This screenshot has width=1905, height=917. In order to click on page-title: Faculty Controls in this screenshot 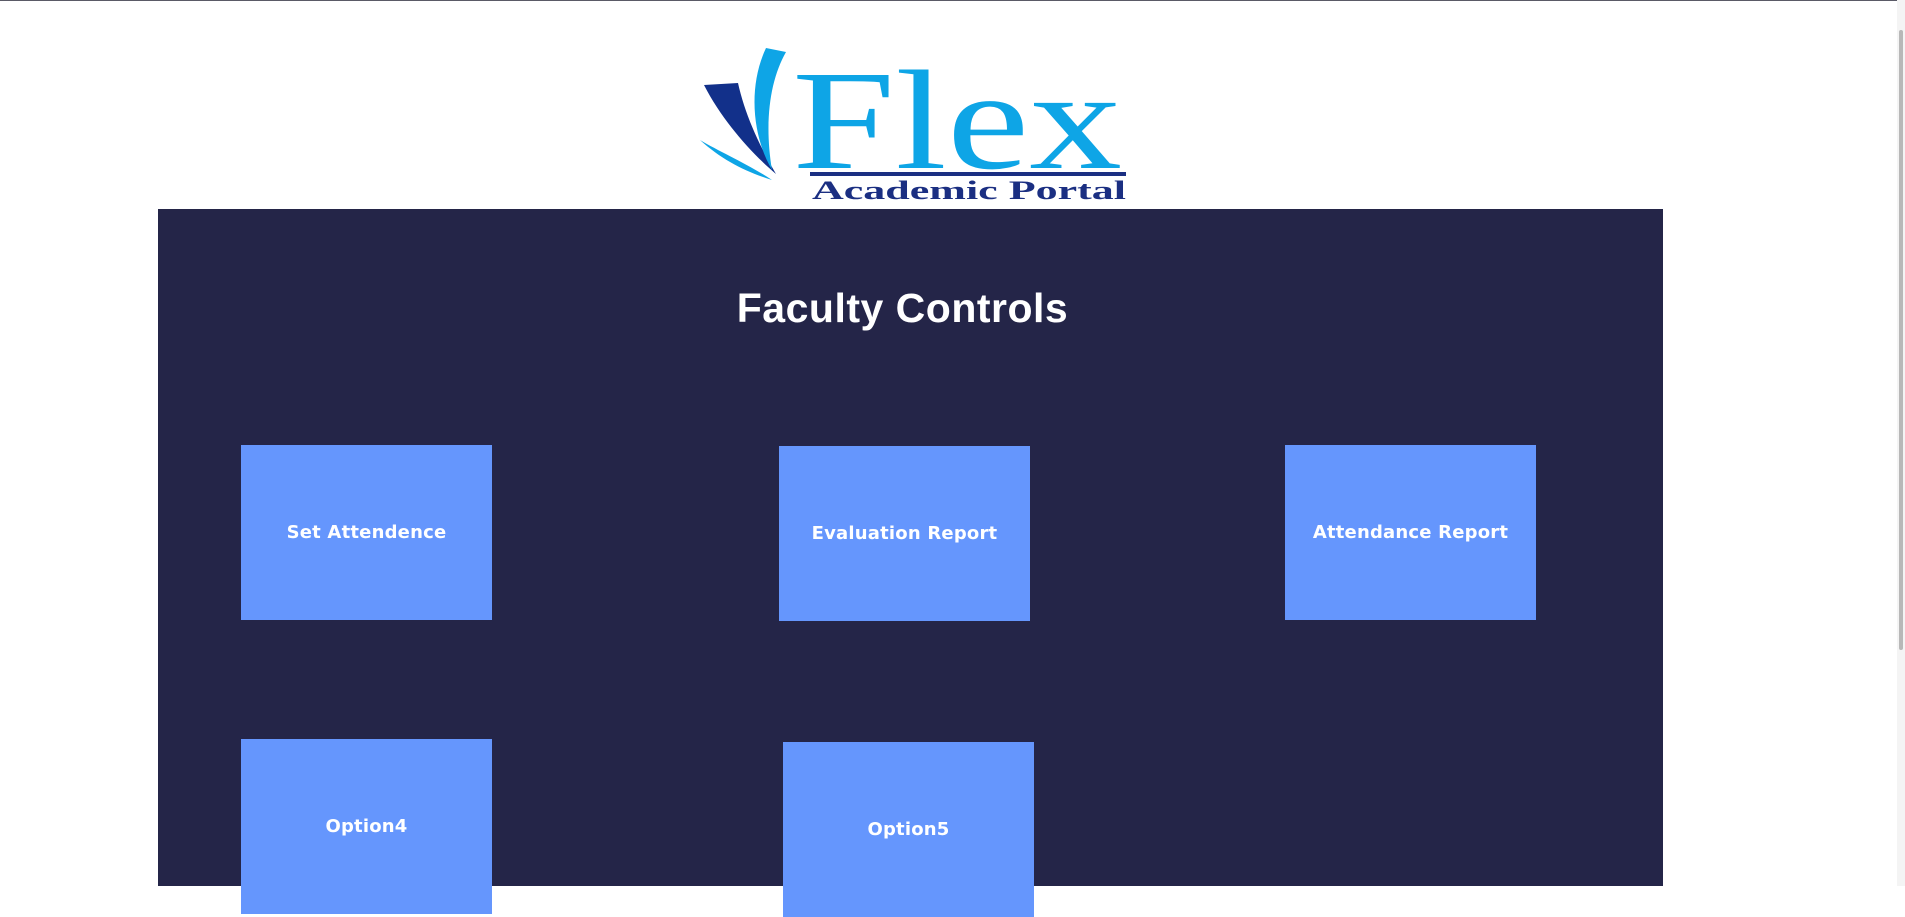, I will do `click(902, 308)`.